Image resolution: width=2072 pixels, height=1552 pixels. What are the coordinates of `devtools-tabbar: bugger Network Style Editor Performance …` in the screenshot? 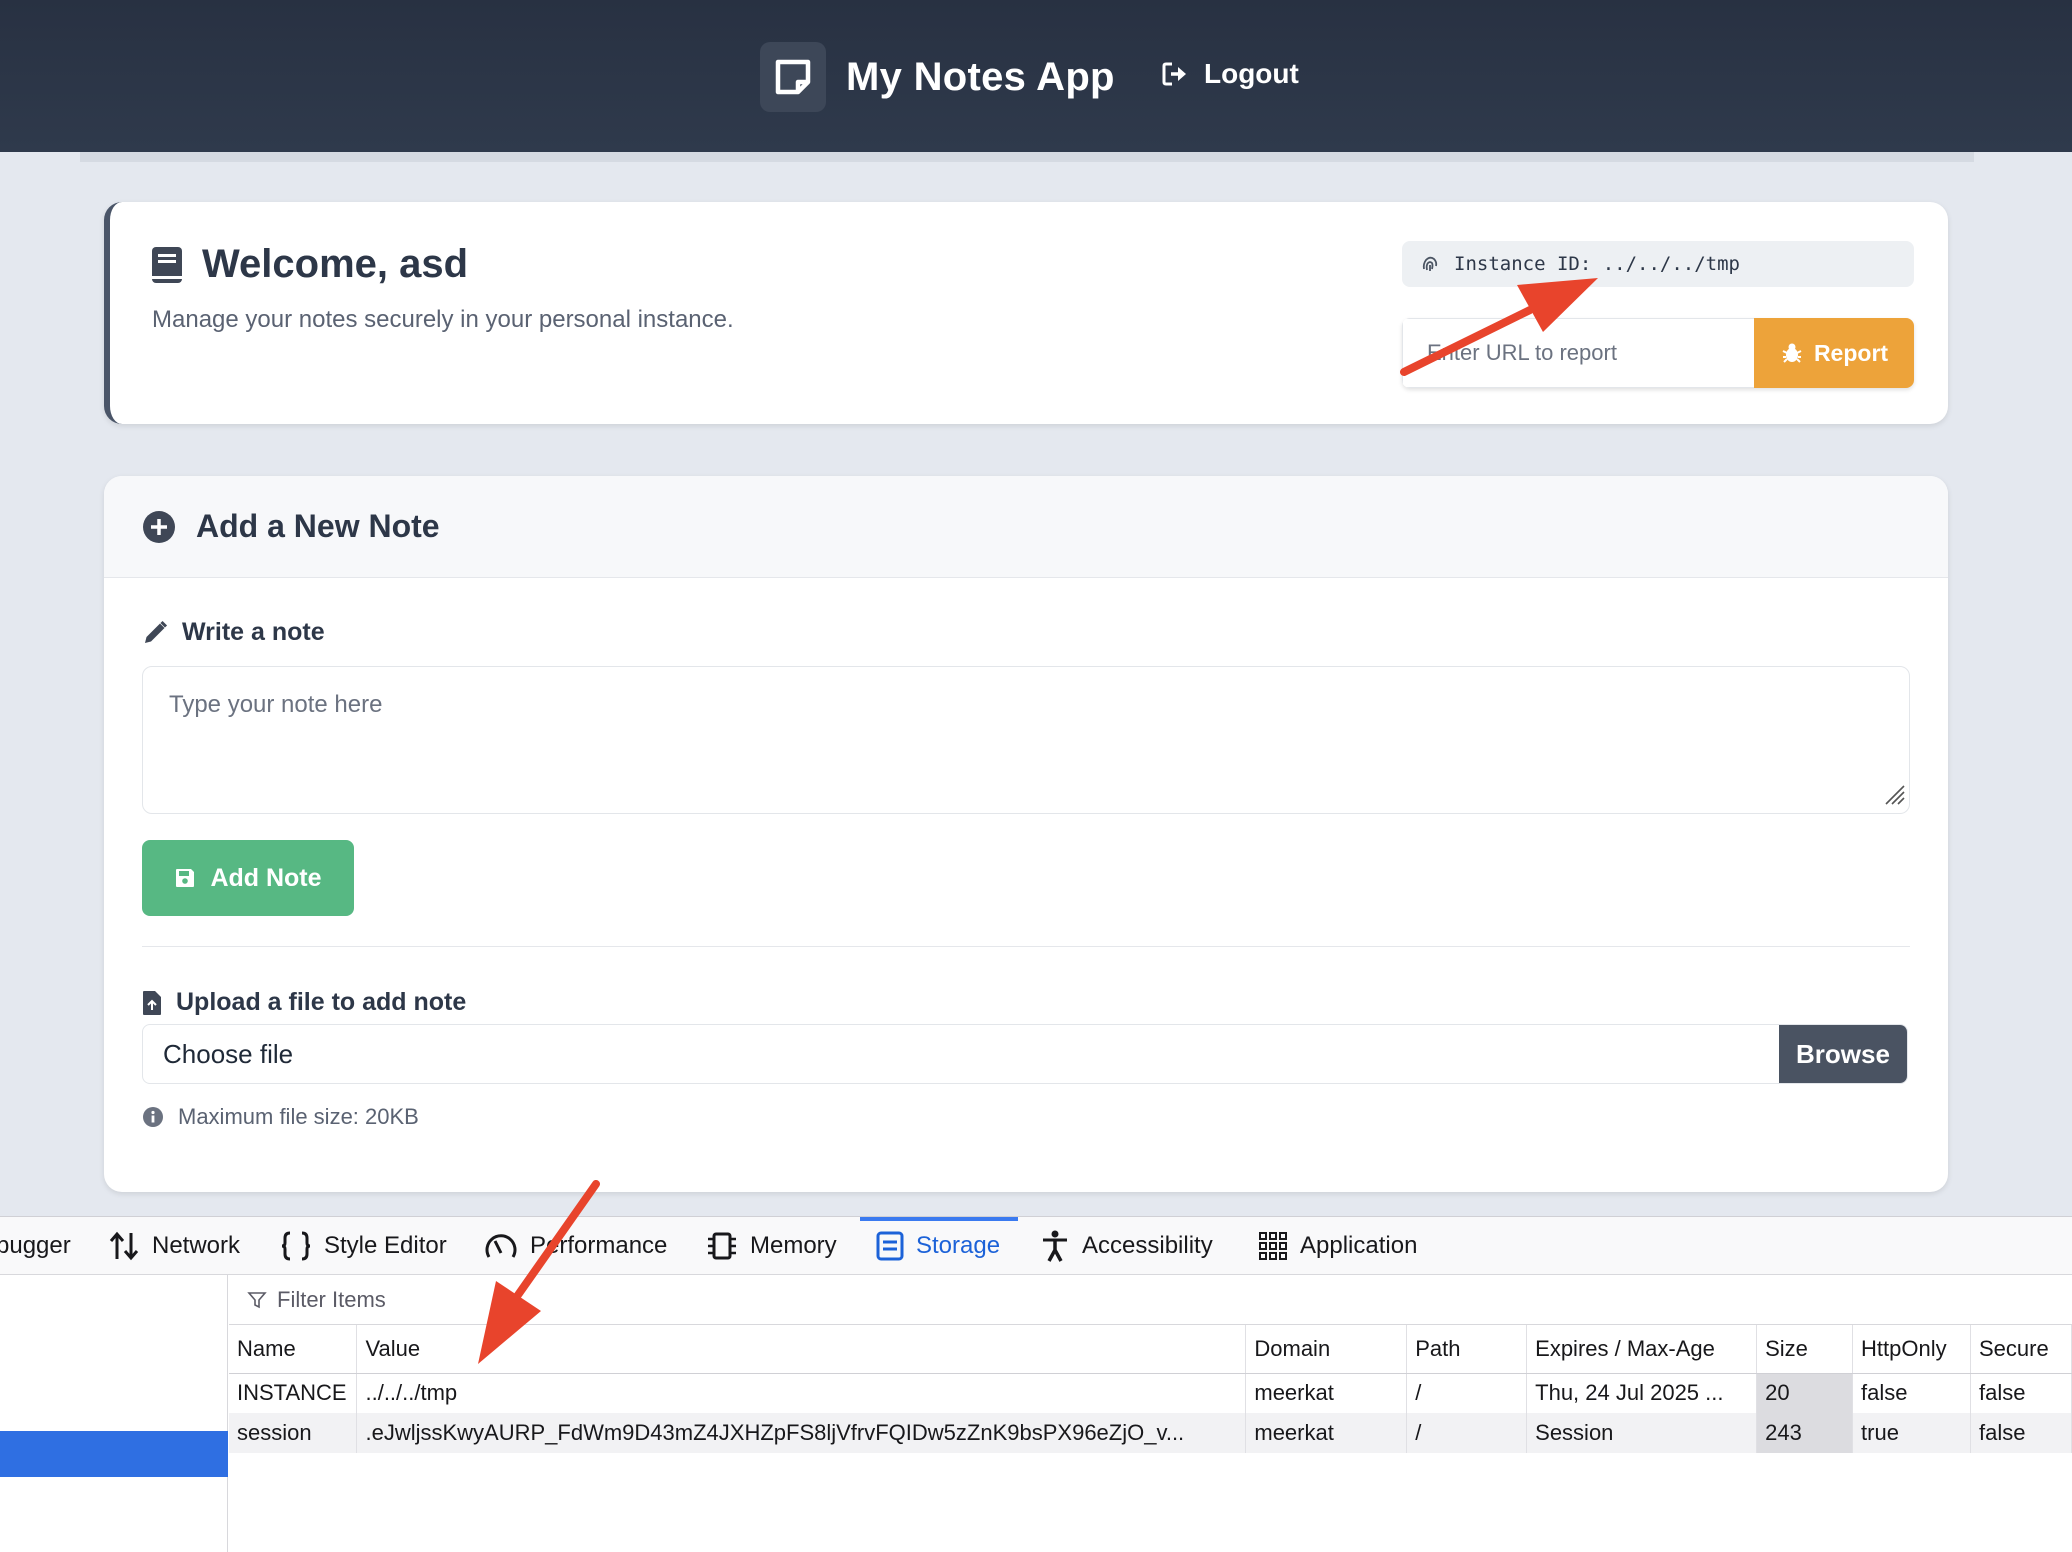 It's located at (1036, 1246).